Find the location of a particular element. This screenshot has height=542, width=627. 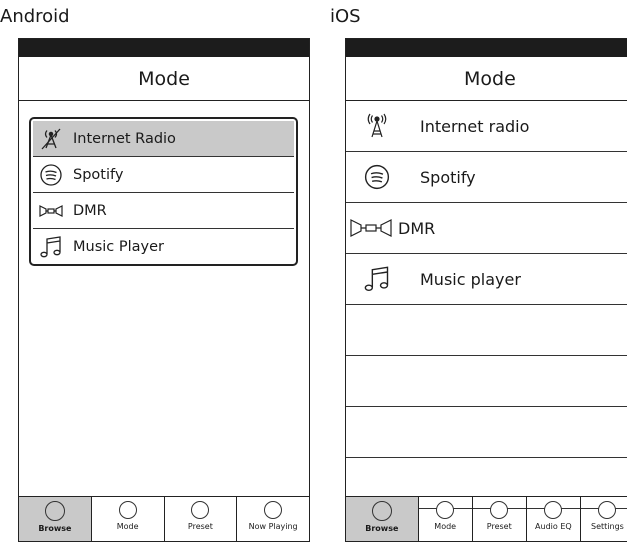

radio-tower-crossed-icon is located at coordinates (51, 139).